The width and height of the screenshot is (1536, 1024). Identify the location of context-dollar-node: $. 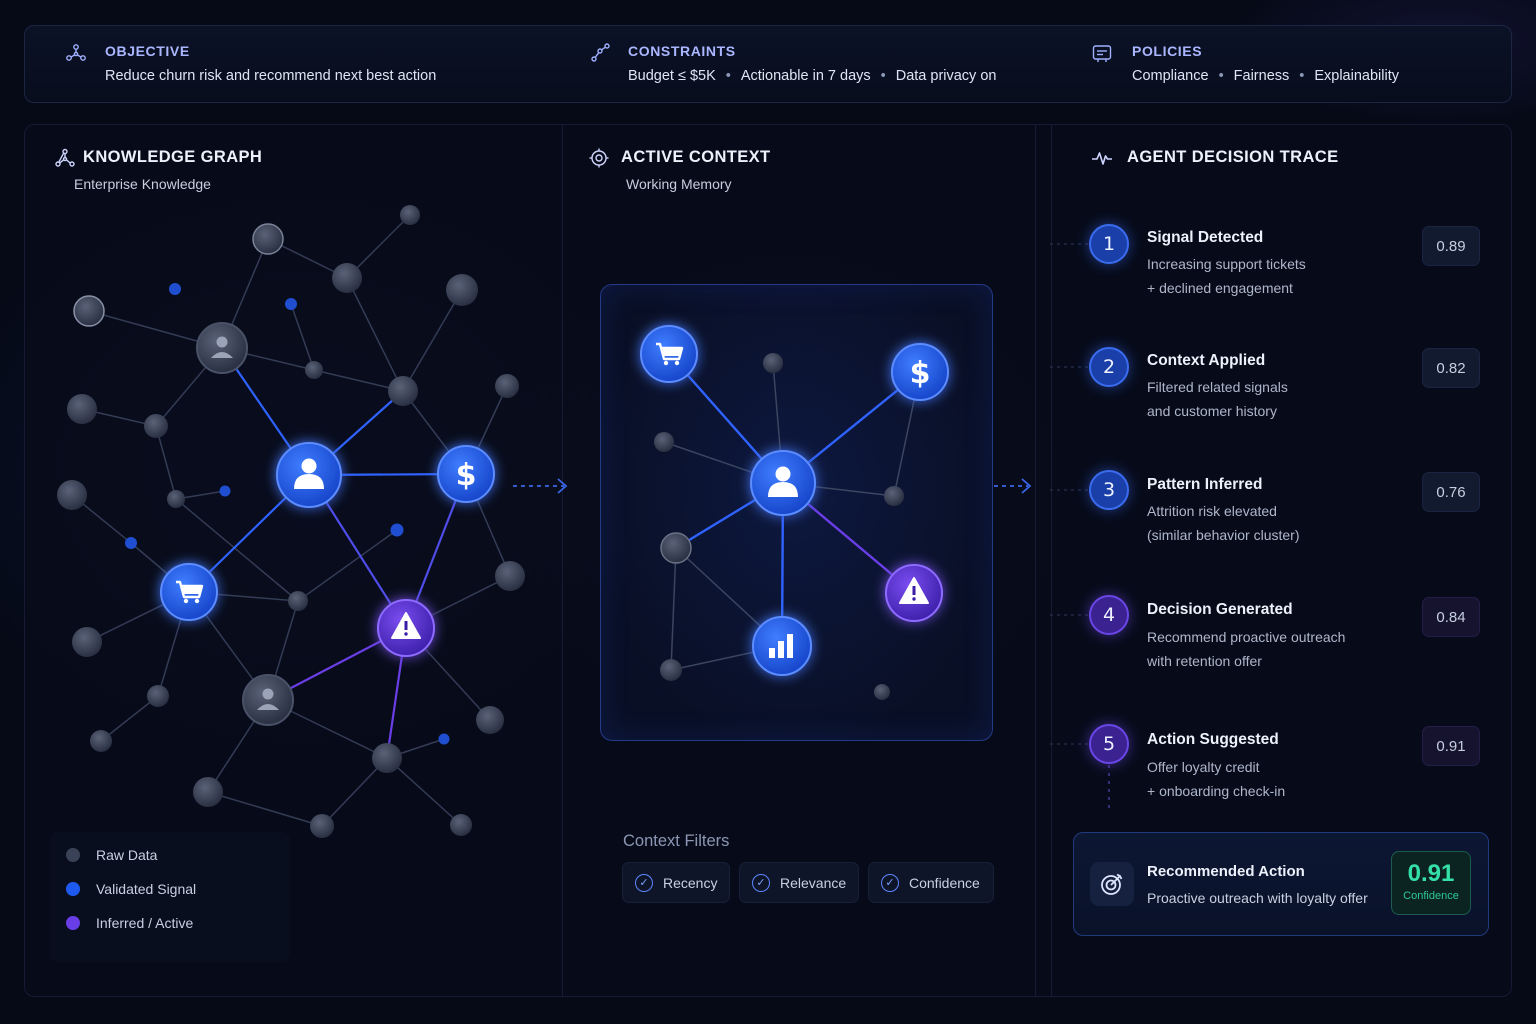
(920, 372).